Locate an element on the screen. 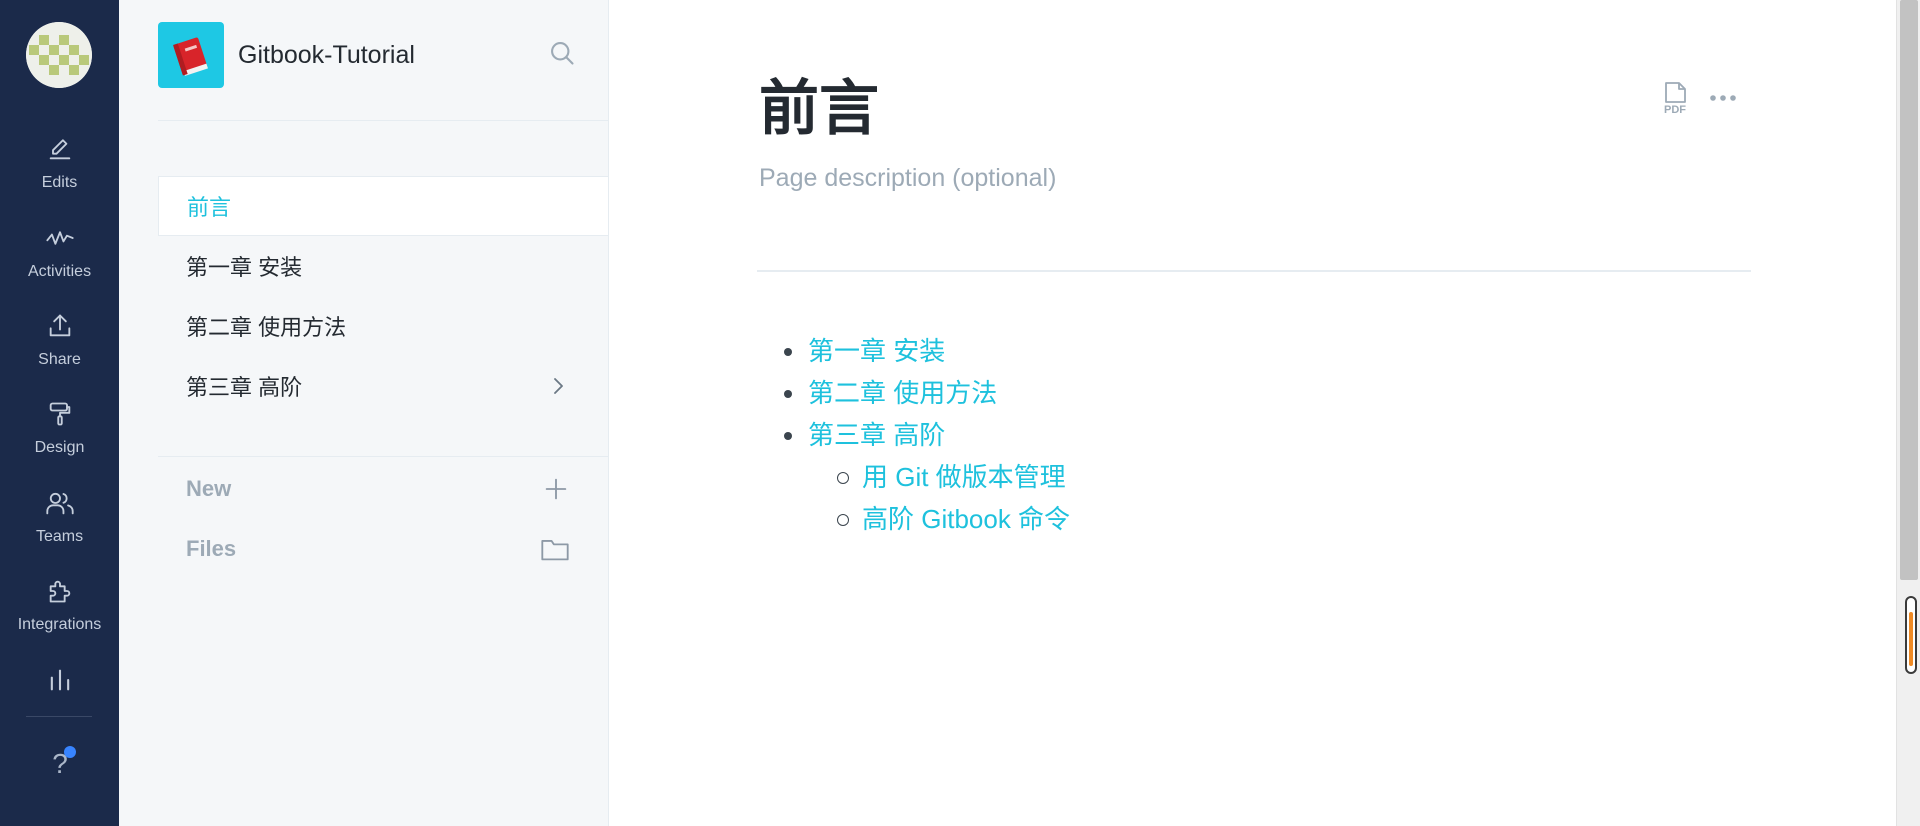 This screenshot has width=1920, height=826. toc-link: 第二章 使用方法 is located at coordinates (902, 393).